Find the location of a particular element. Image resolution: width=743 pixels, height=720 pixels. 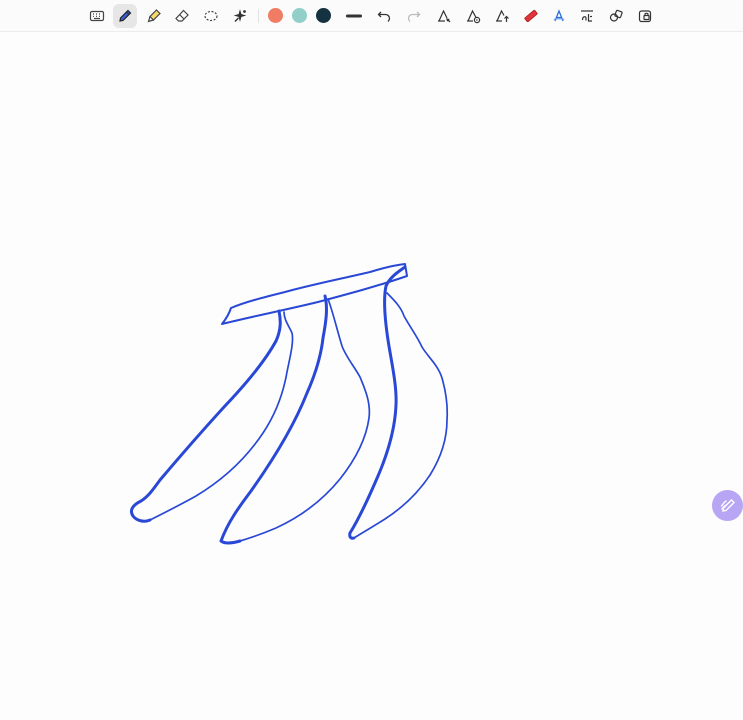

pen-icon is located at coordinates (125, 15).